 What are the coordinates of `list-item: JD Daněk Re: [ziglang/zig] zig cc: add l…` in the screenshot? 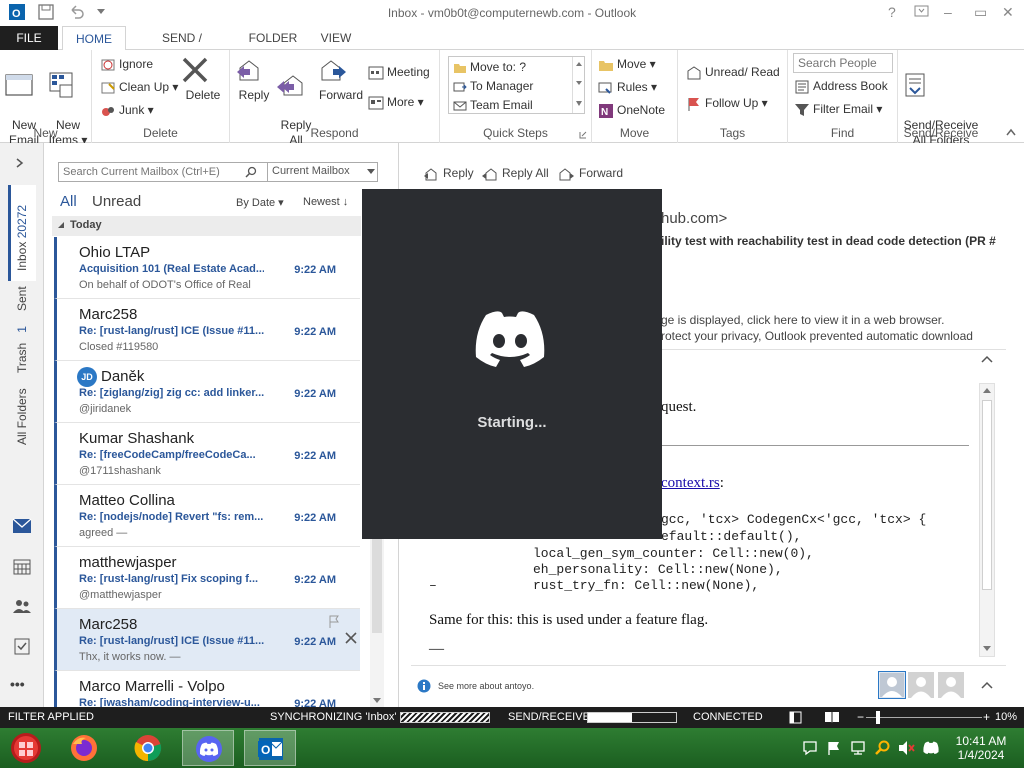 It's located at (207, 392).